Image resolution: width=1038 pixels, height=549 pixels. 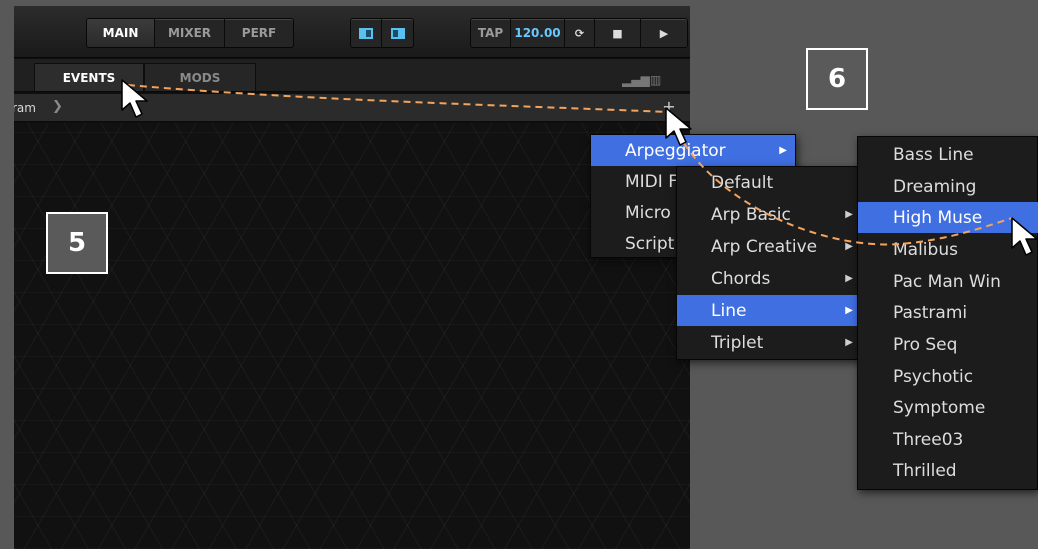 I want to click on stop-button: ■, so click(x=618, y=33).